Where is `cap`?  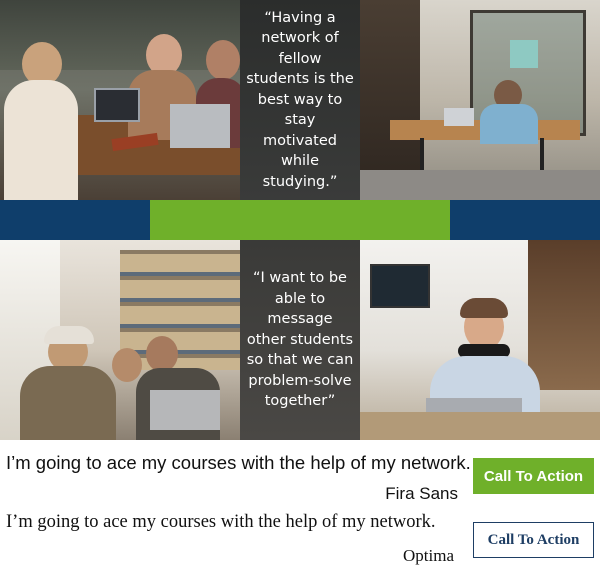 cap is located at coordinates (69, 335).